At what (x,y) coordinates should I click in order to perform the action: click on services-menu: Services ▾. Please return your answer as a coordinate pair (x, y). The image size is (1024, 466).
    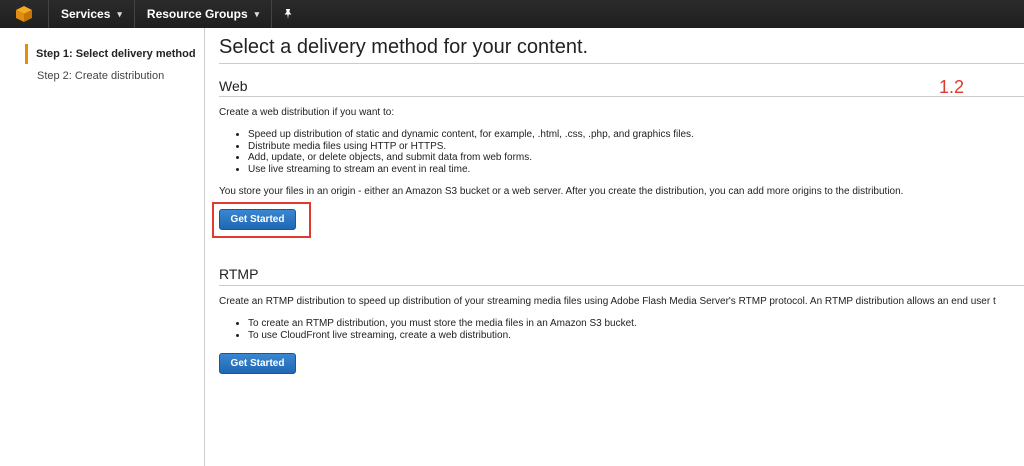
    Looking at the image, I should click on (91, 14).